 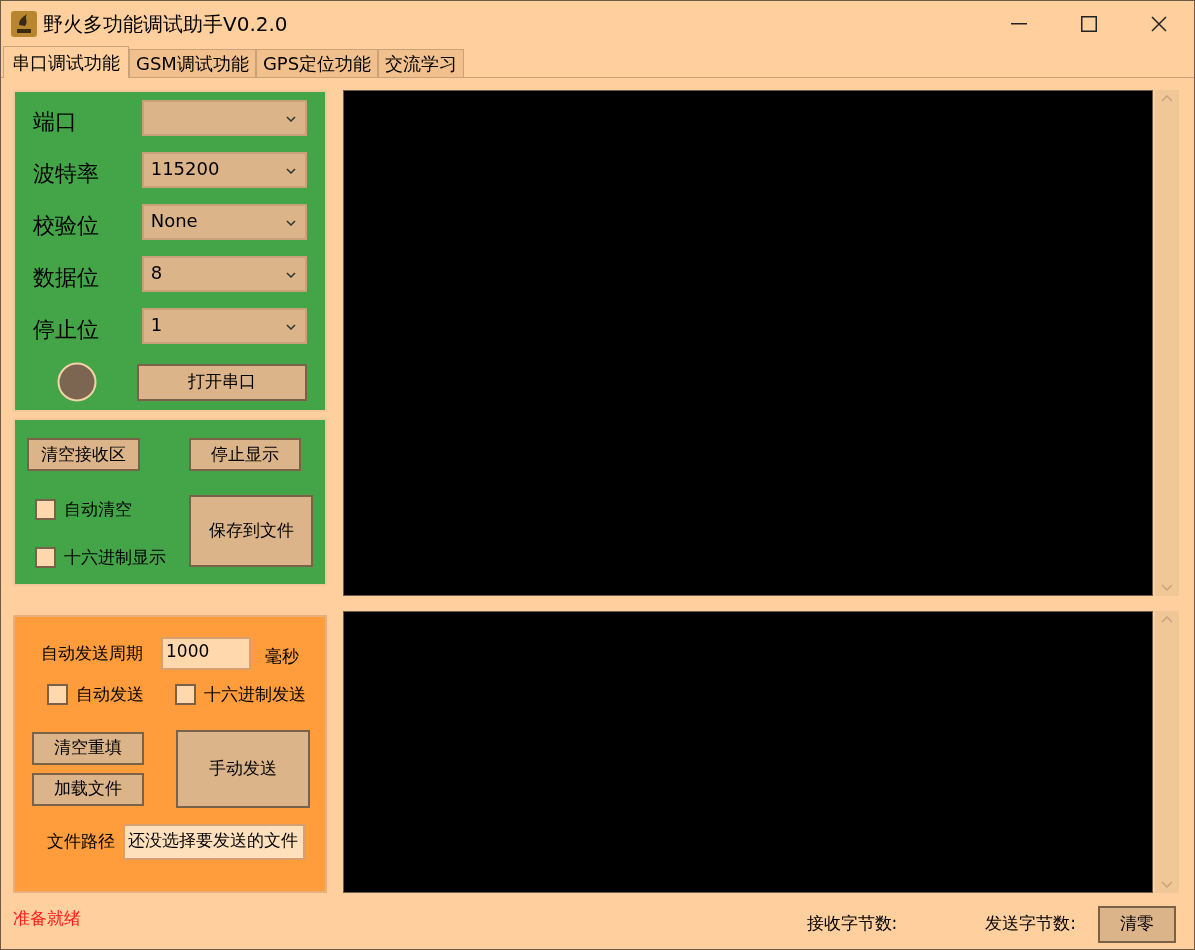 I want to click on dropdown: None, so click(x=224, y=222).